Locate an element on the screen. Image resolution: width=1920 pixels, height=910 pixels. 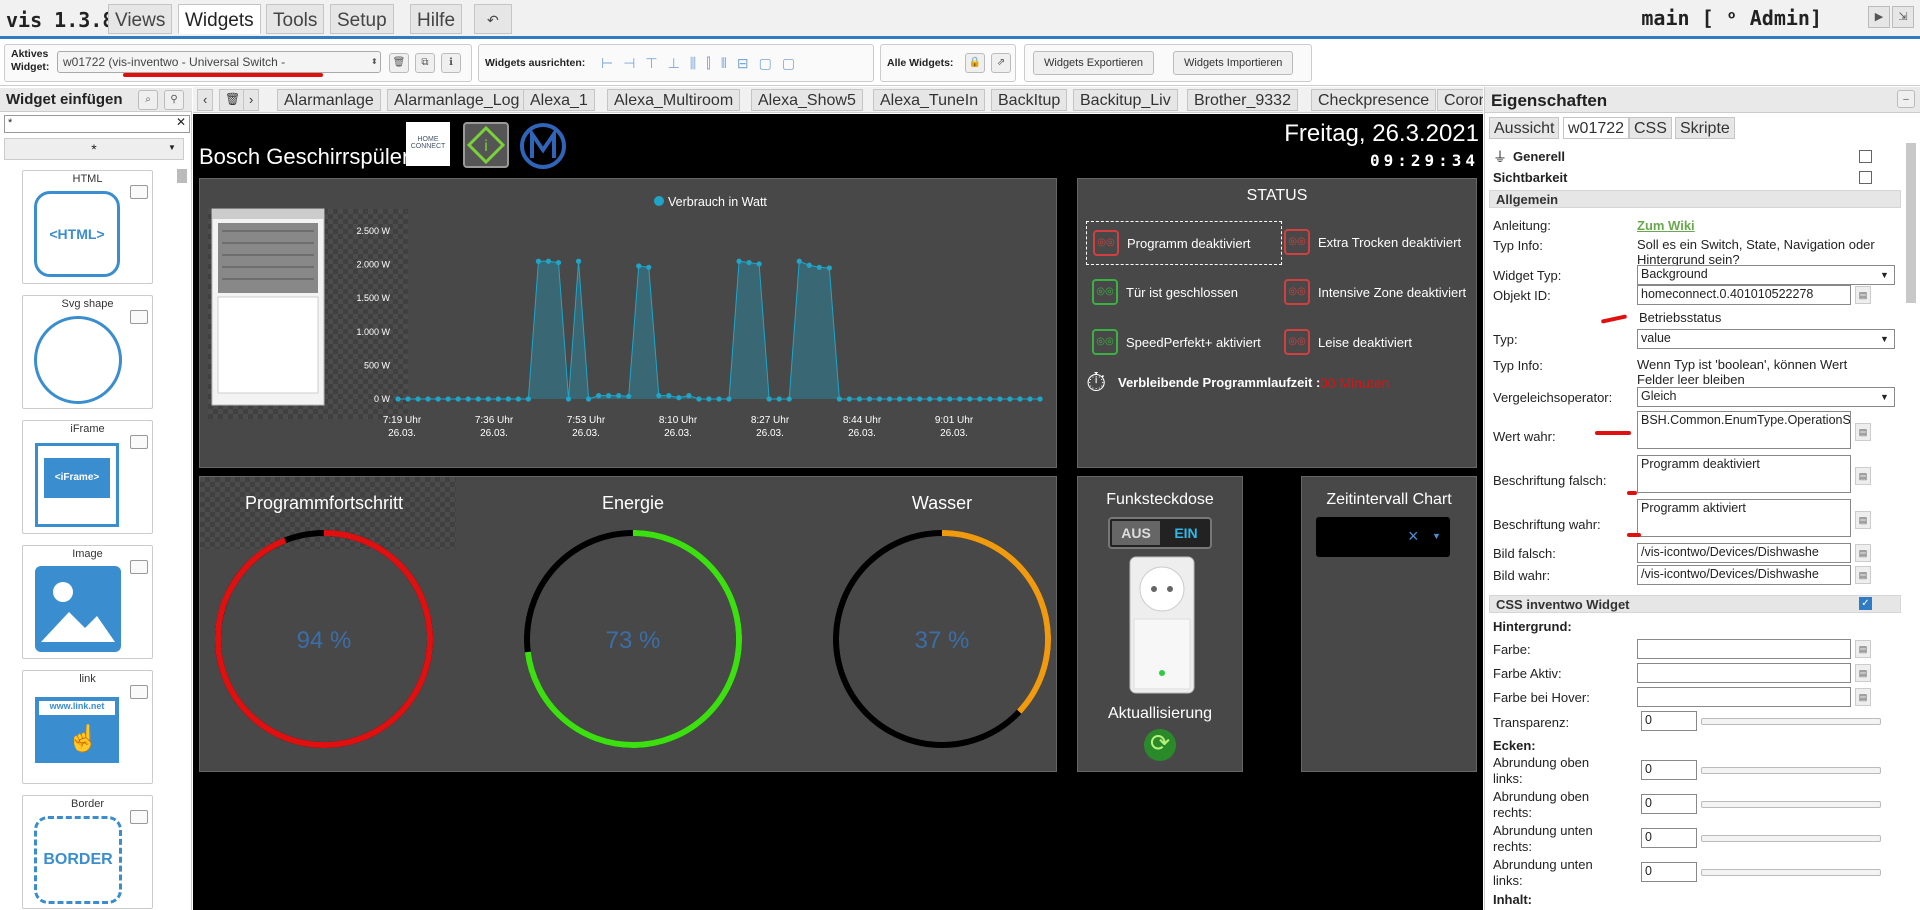
refresh-icon: ⟳ is located at coordinates (1160, 745).